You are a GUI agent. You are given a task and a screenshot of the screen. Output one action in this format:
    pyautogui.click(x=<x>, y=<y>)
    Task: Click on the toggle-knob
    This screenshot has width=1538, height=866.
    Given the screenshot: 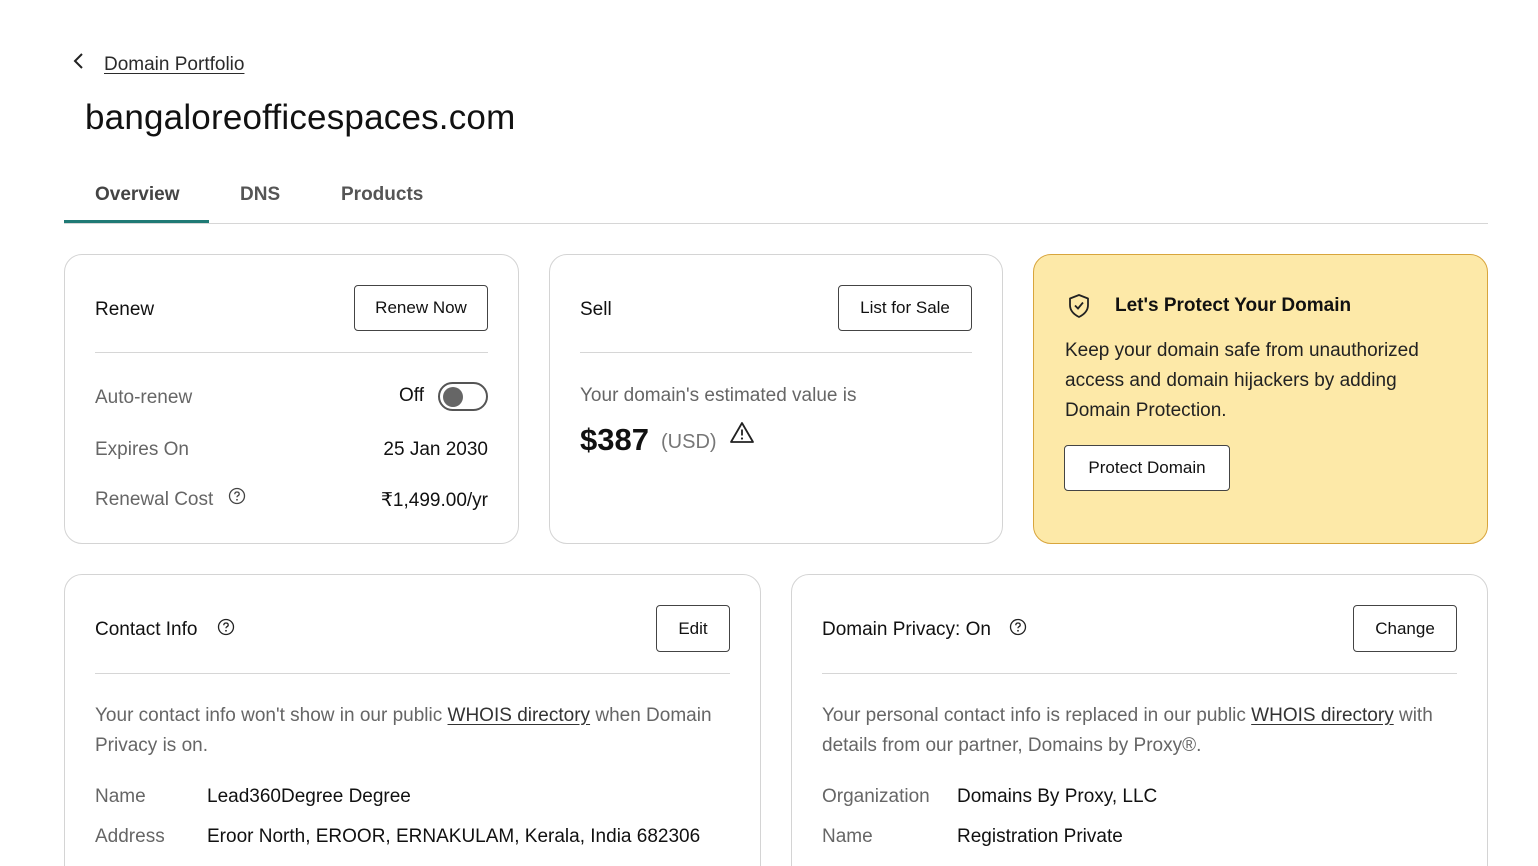 What is the action you would take?
    pyautogui.click(x=453, y=396)
    